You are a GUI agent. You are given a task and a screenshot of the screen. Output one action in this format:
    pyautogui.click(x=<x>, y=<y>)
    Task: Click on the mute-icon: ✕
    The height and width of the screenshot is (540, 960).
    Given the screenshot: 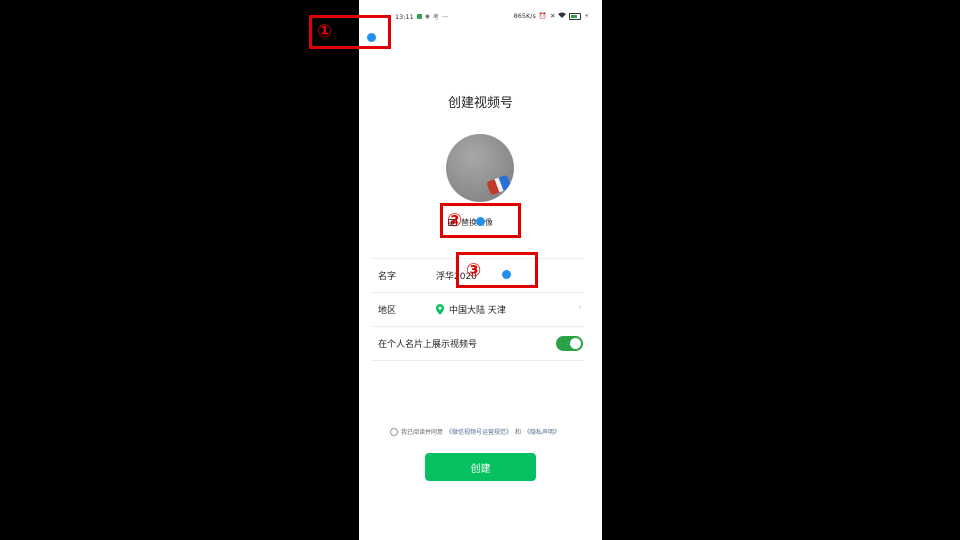 What is the action you would take?
    pyautogui.click(x=552, y=16)
    